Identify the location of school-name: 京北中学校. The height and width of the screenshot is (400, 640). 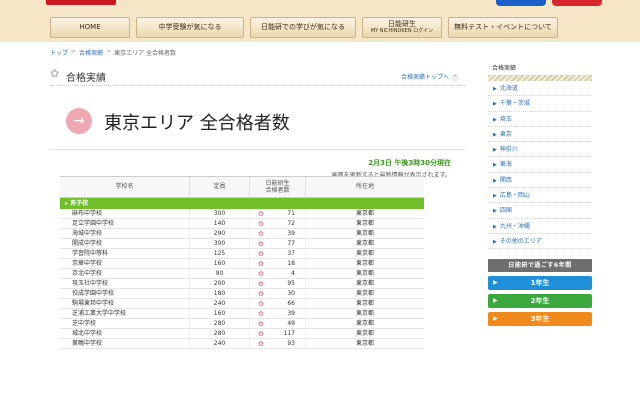
(125, 273).